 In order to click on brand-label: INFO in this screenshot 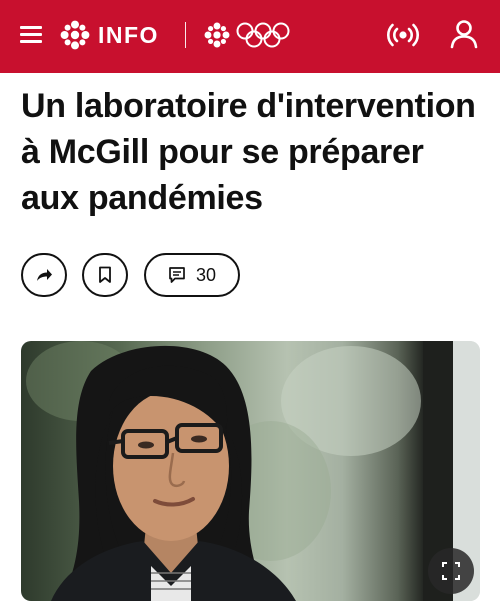, I will do `click(128, 34)`.